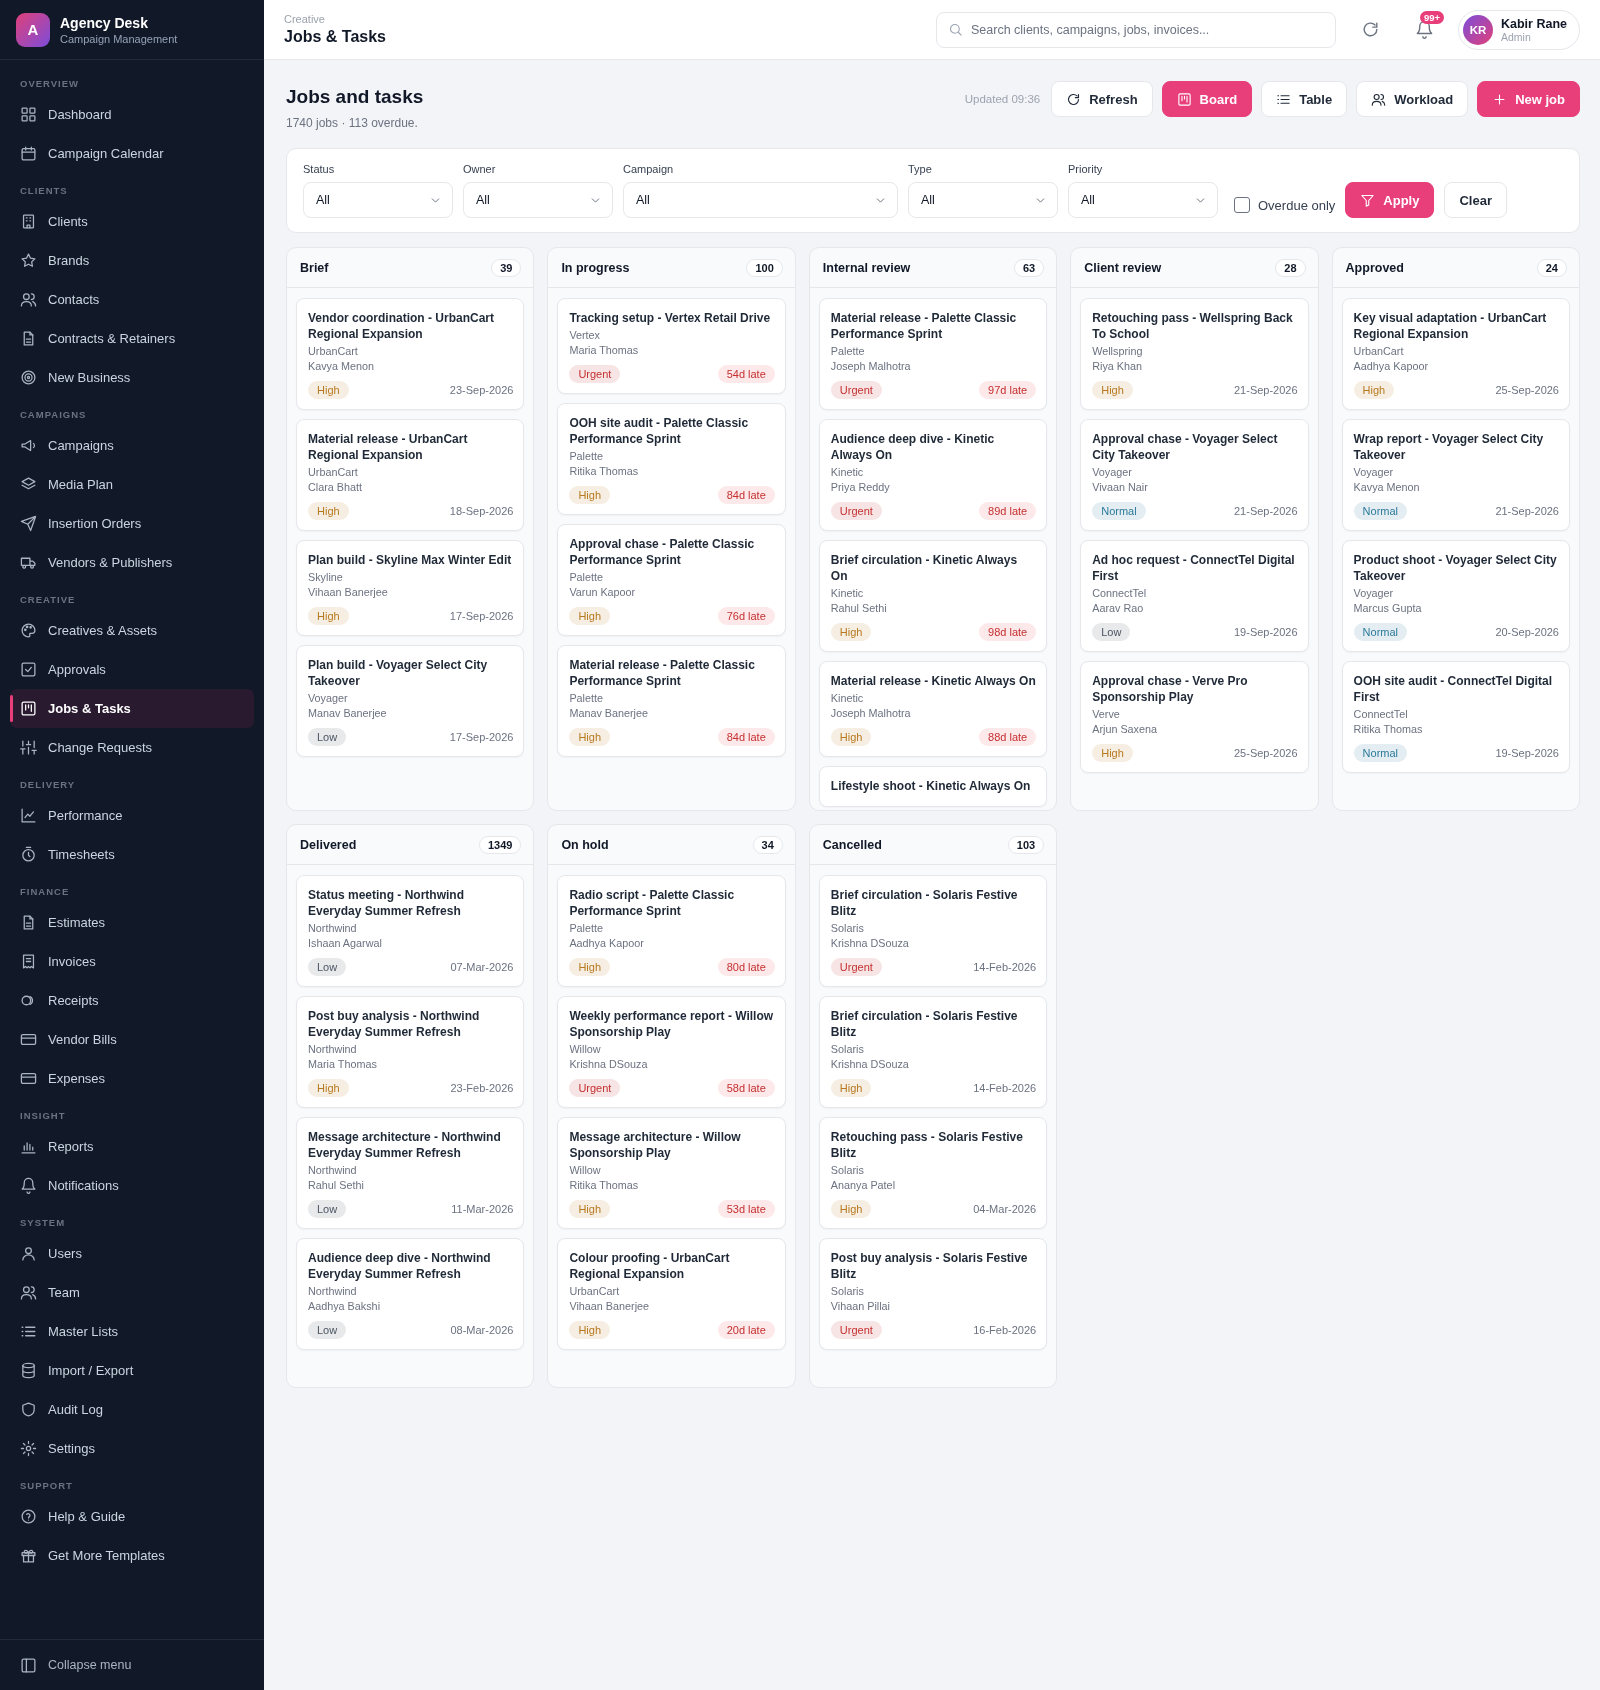 The height and width of the screenshot is (1690, 1600). Describe the element at coordinates (132, 922) in the screenshot. I see `nav-item: Estimates` at that location.